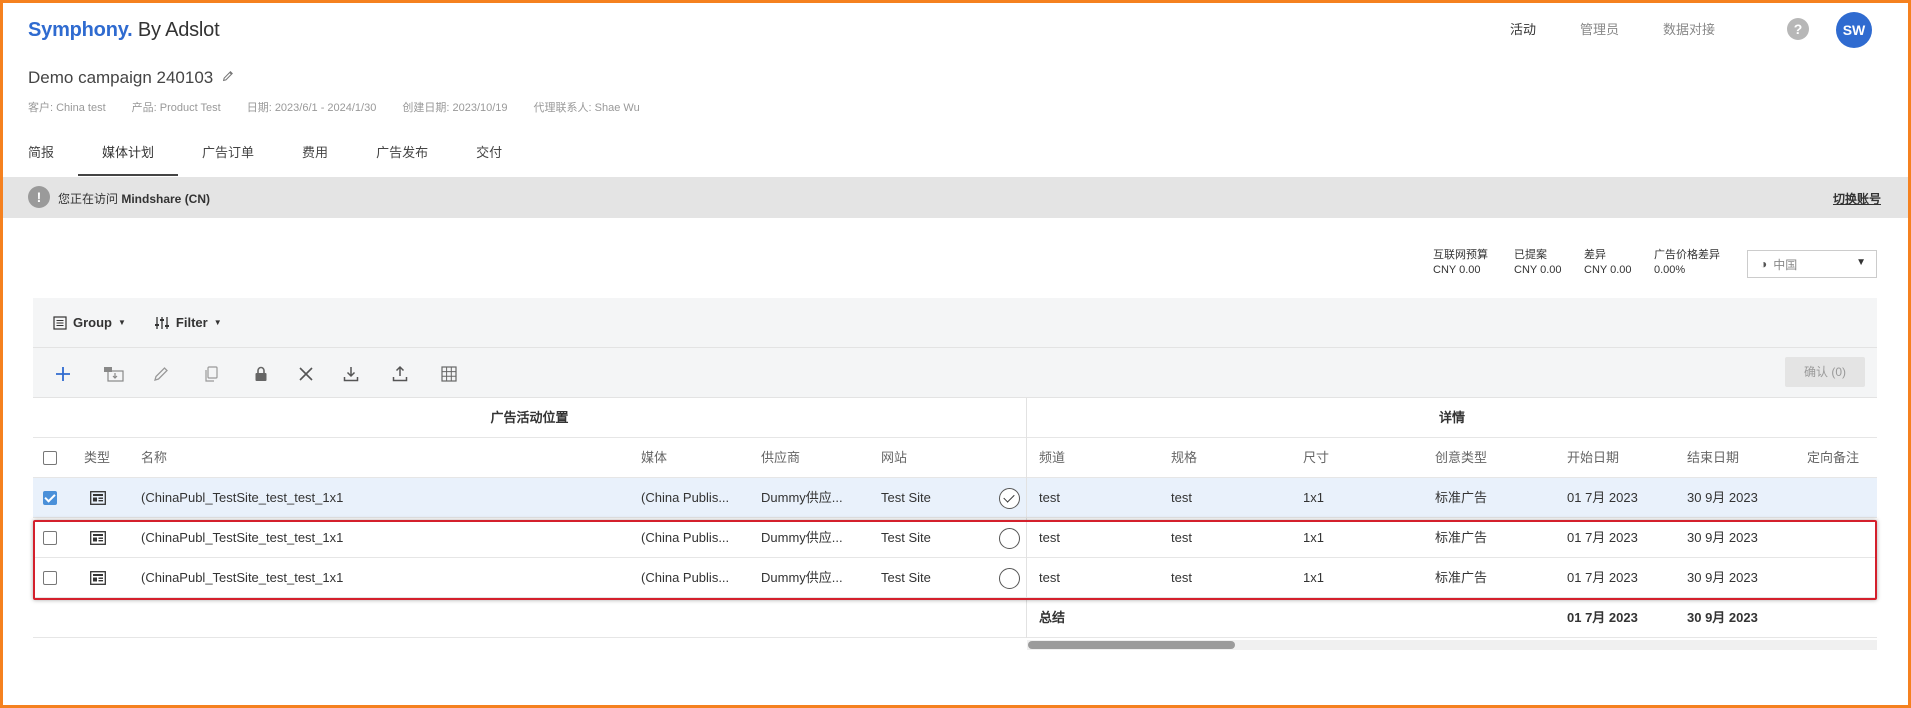  What do you see at coordinates (80, 30) in the screenshot?
I see `logo-brand: Symphony.` at bounding box center [80, 30].